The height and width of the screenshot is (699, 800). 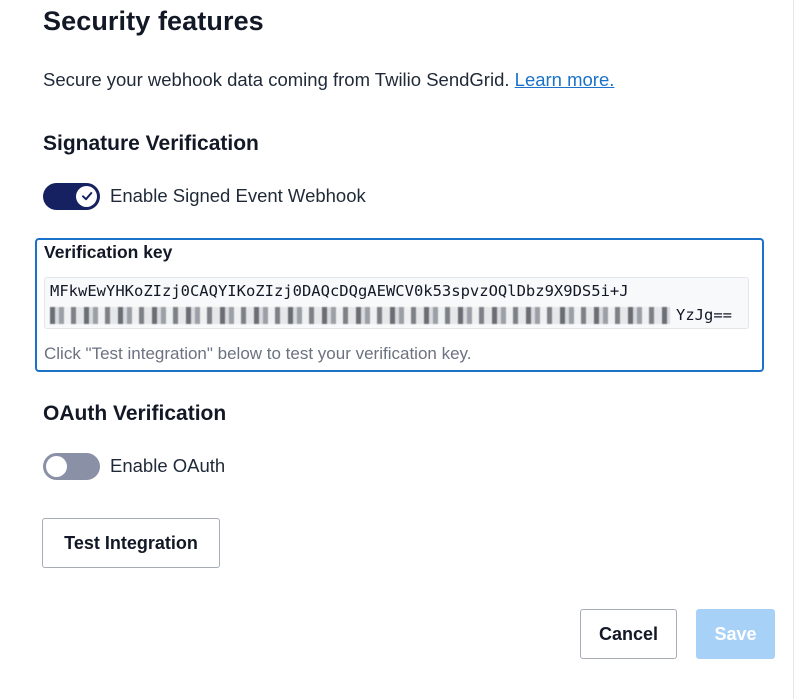 What do you see at coordinates (71, 196) in the screenshot?
I see `signed-webhook-toggle` at bounding box center [71, 196].